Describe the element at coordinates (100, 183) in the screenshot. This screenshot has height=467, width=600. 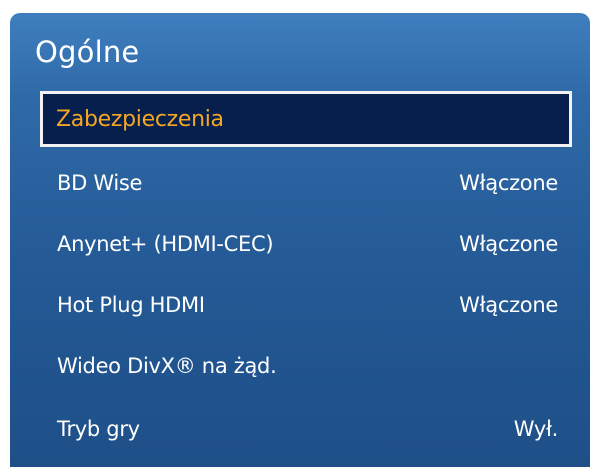
I see `menu-item-label: BD Wise` at that location.